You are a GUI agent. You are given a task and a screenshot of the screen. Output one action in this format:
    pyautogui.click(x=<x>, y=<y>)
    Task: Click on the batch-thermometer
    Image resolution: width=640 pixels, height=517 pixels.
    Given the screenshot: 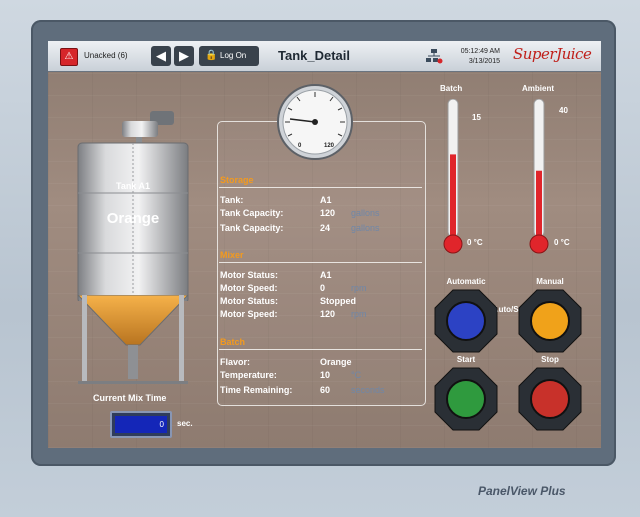 What is the action you would take?
    pyautogui.click(x=453, y=176)
    